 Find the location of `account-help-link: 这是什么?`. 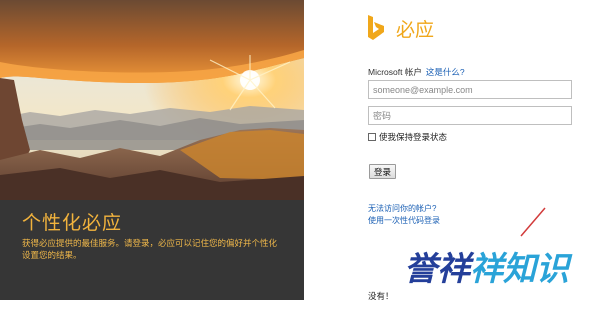

account-help-link: 这是什么? is located at coordinates (445, 72).